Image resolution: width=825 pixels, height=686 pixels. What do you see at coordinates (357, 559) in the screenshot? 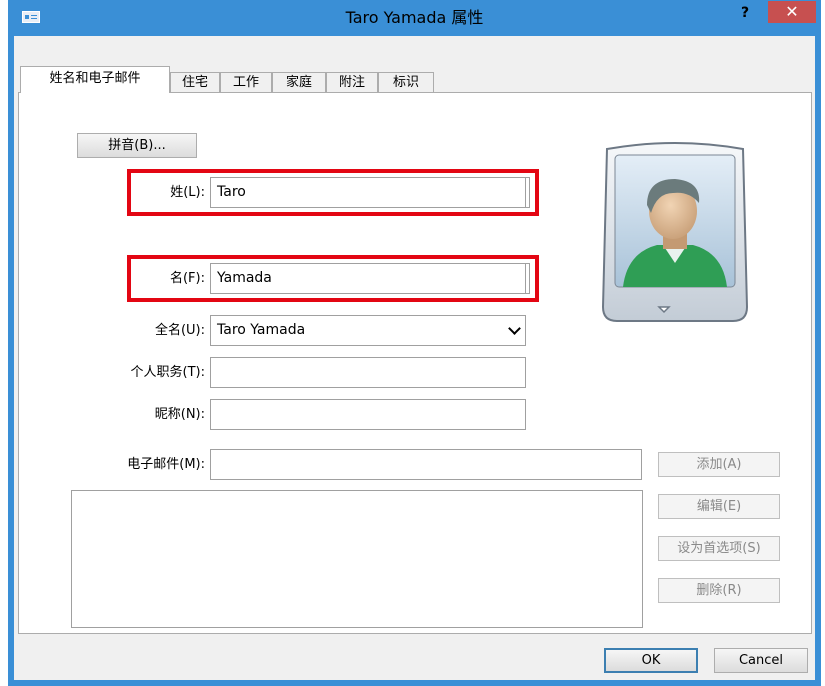
I see `email-address-list` at bounding box center [357, 559].